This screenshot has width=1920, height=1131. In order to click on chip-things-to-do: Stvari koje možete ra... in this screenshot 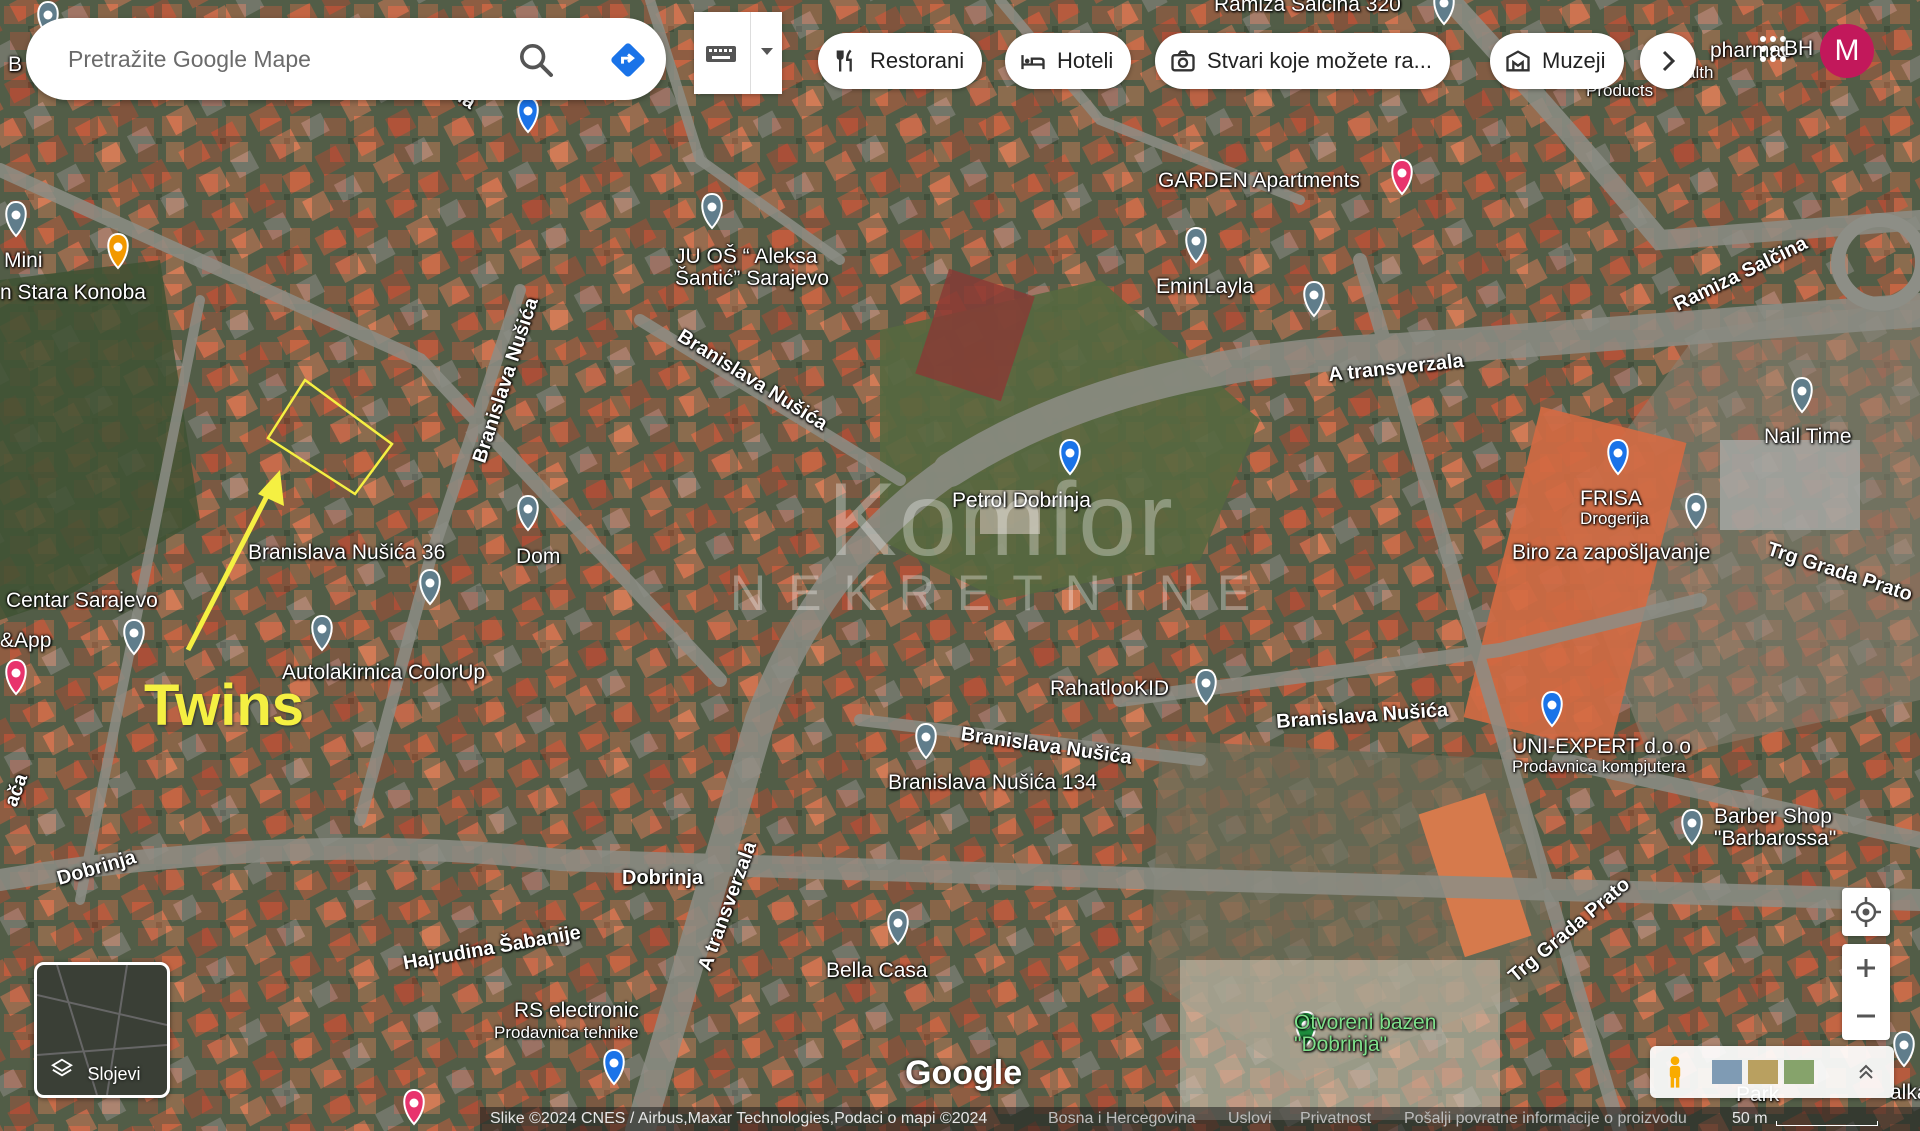, I will do `click(1302, 61)`.